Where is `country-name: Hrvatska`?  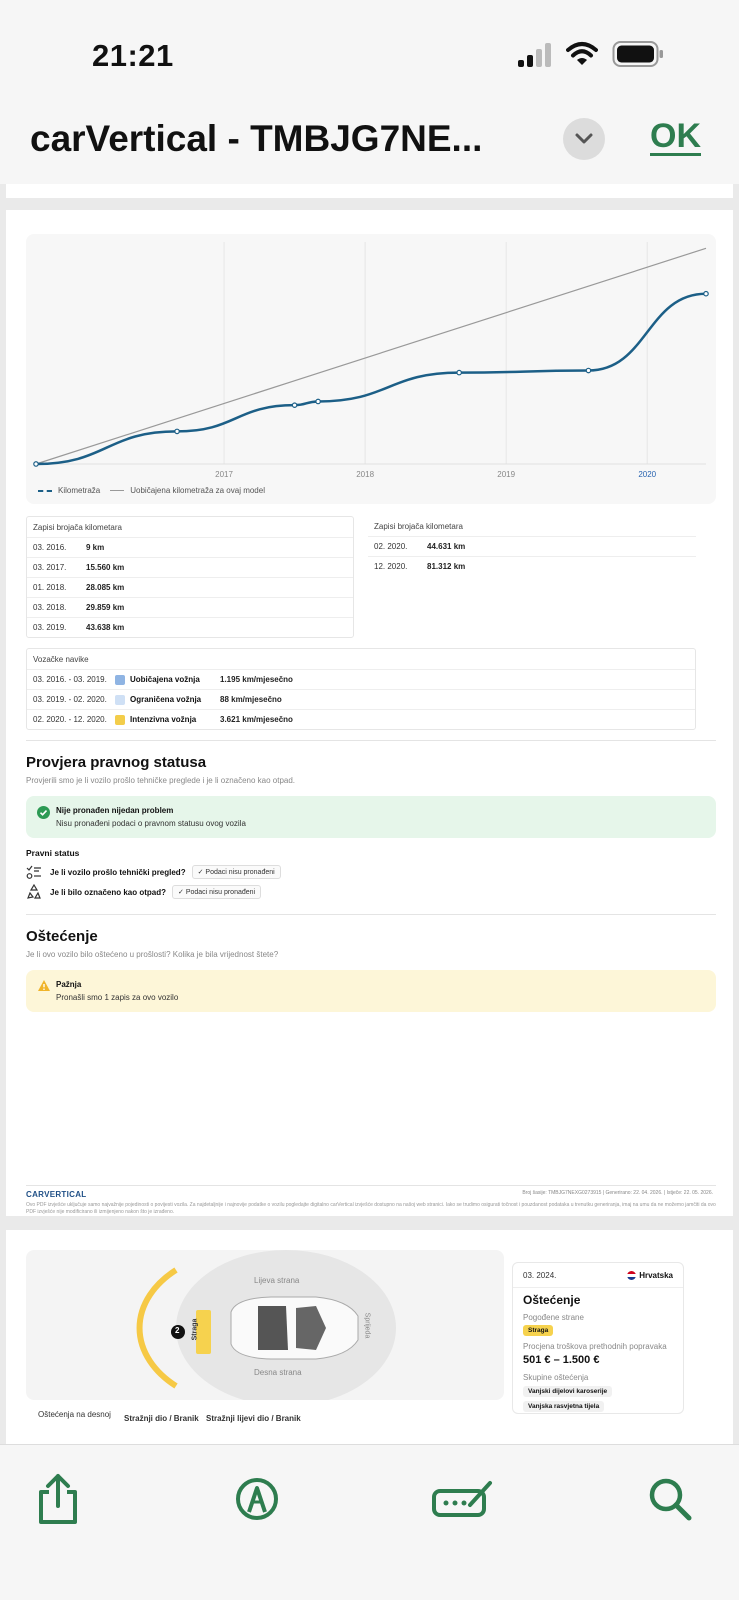 country-name: Hrvatska is located at coordinates (656, 1275).